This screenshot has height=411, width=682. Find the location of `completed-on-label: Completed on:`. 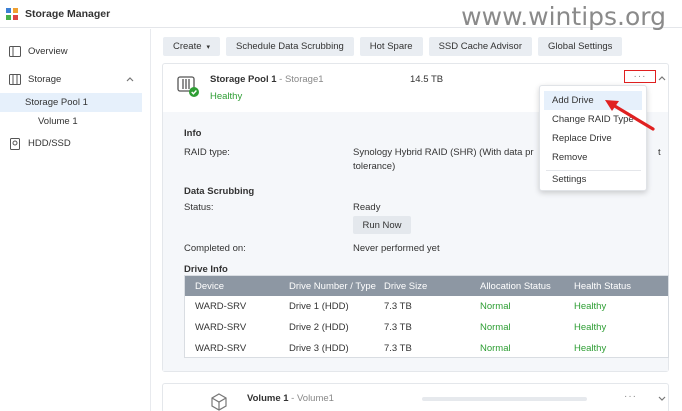

completed-on-label: Completed on: is located at coordinates (215, 248).